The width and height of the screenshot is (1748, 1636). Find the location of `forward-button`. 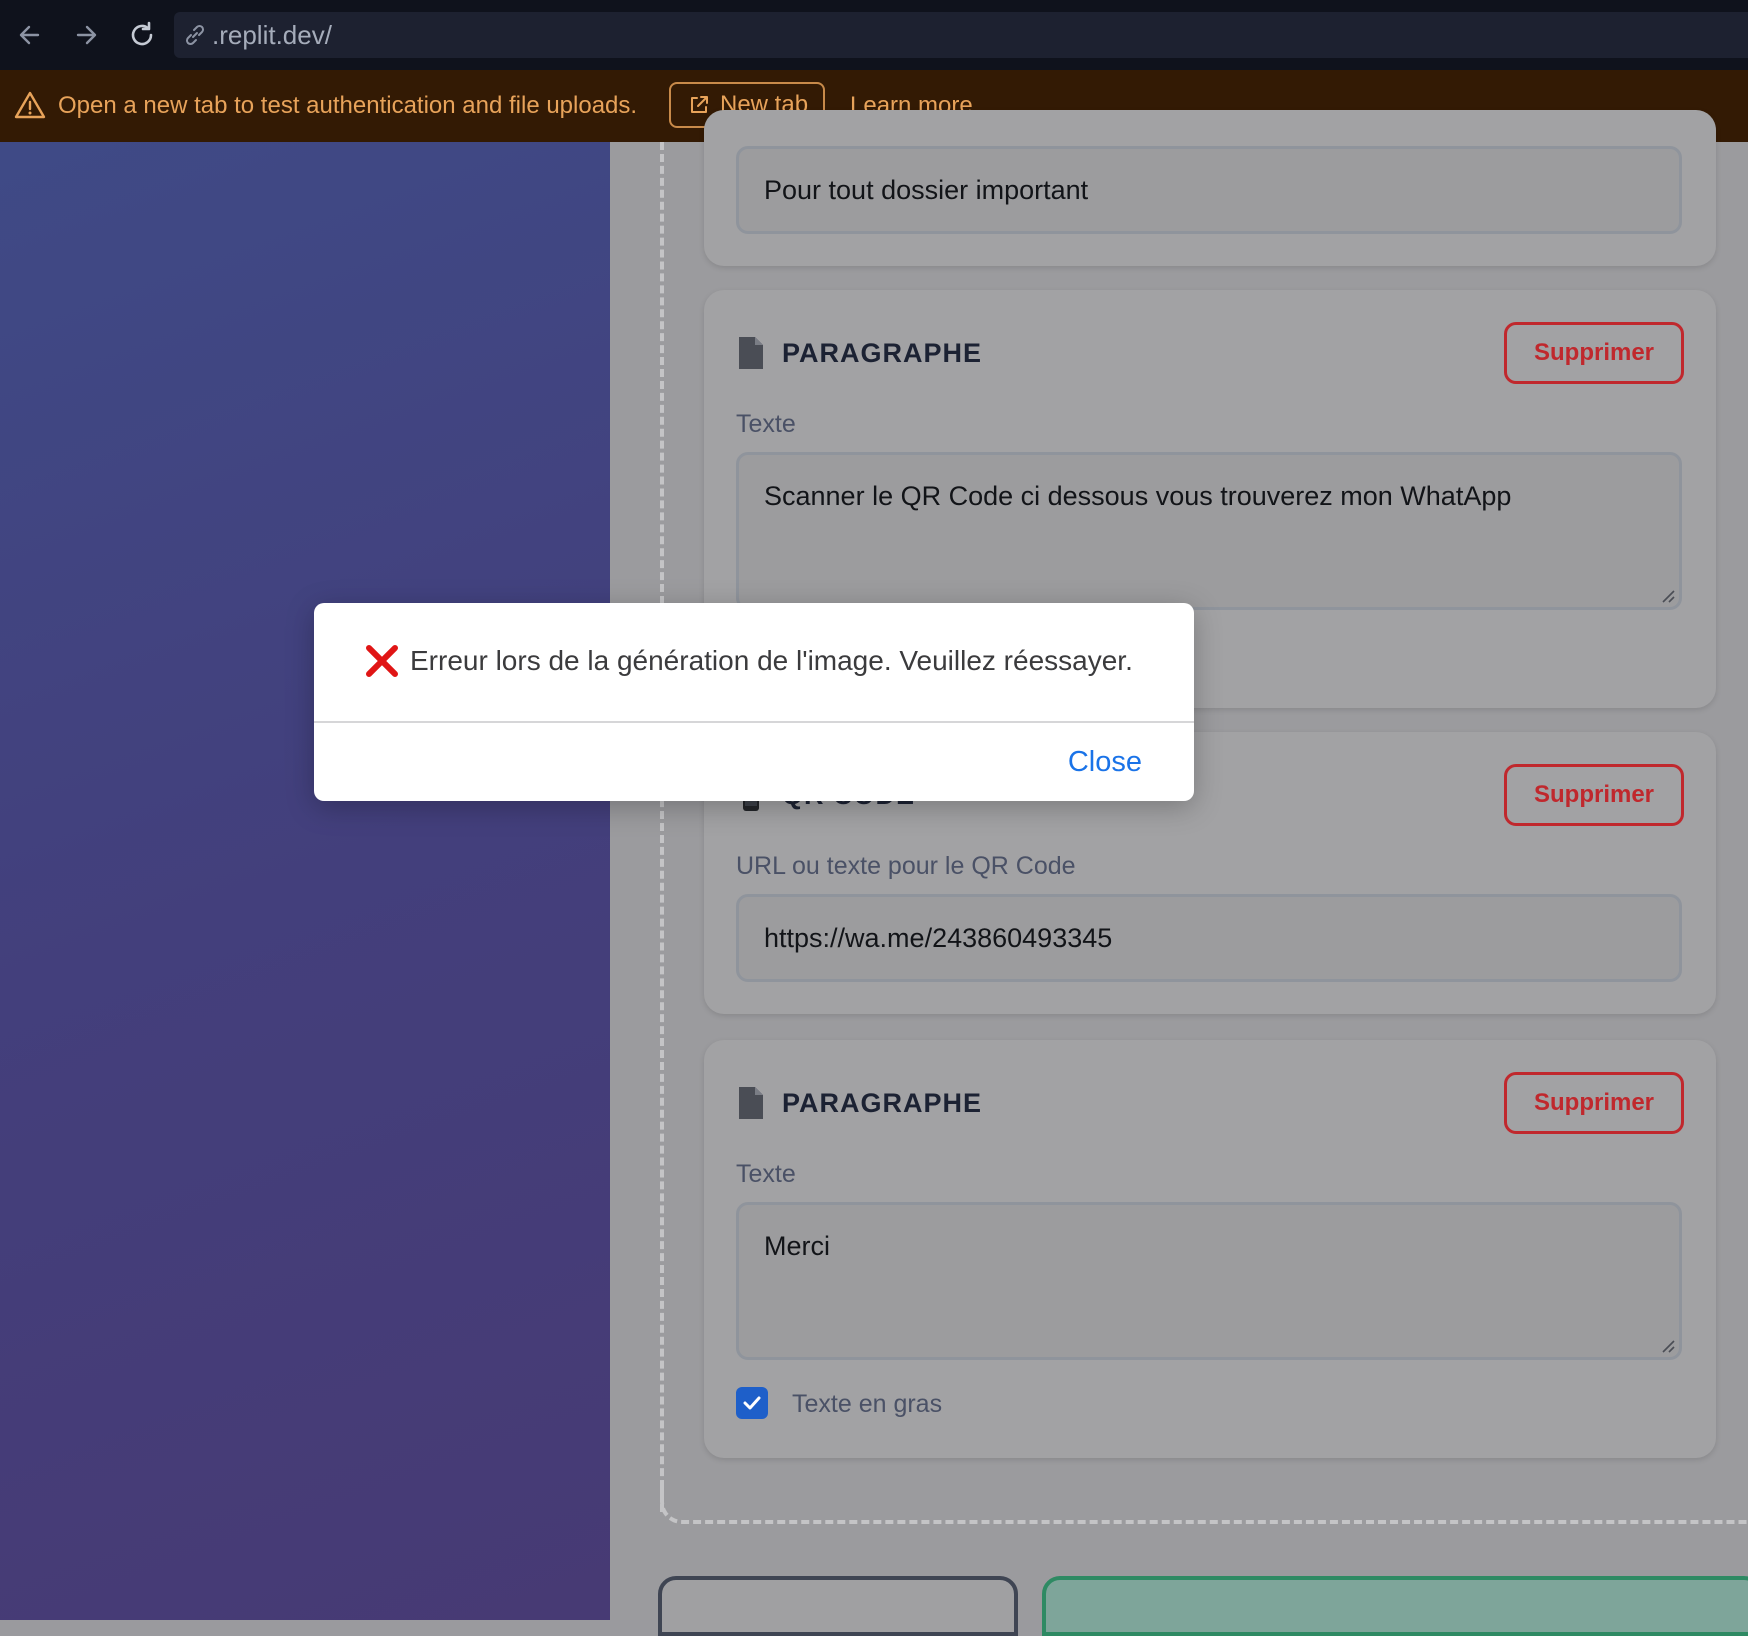

forward-button is located at coordinates (86, 35).